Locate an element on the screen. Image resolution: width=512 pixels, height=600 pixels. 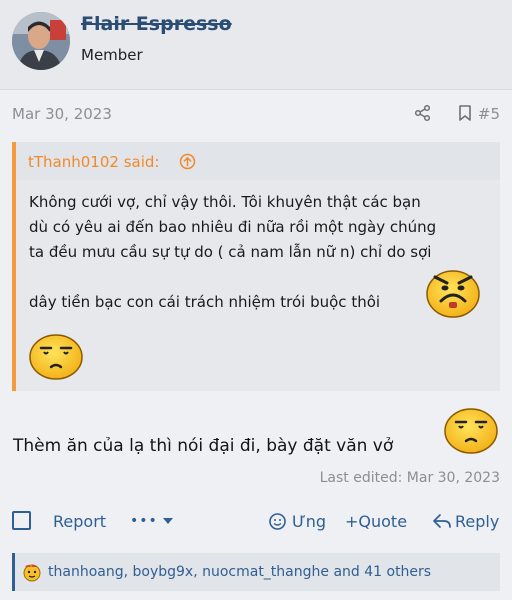
last-edited-text: Last edited: Mar 30, 2023 is located at coordinates (409, 478).